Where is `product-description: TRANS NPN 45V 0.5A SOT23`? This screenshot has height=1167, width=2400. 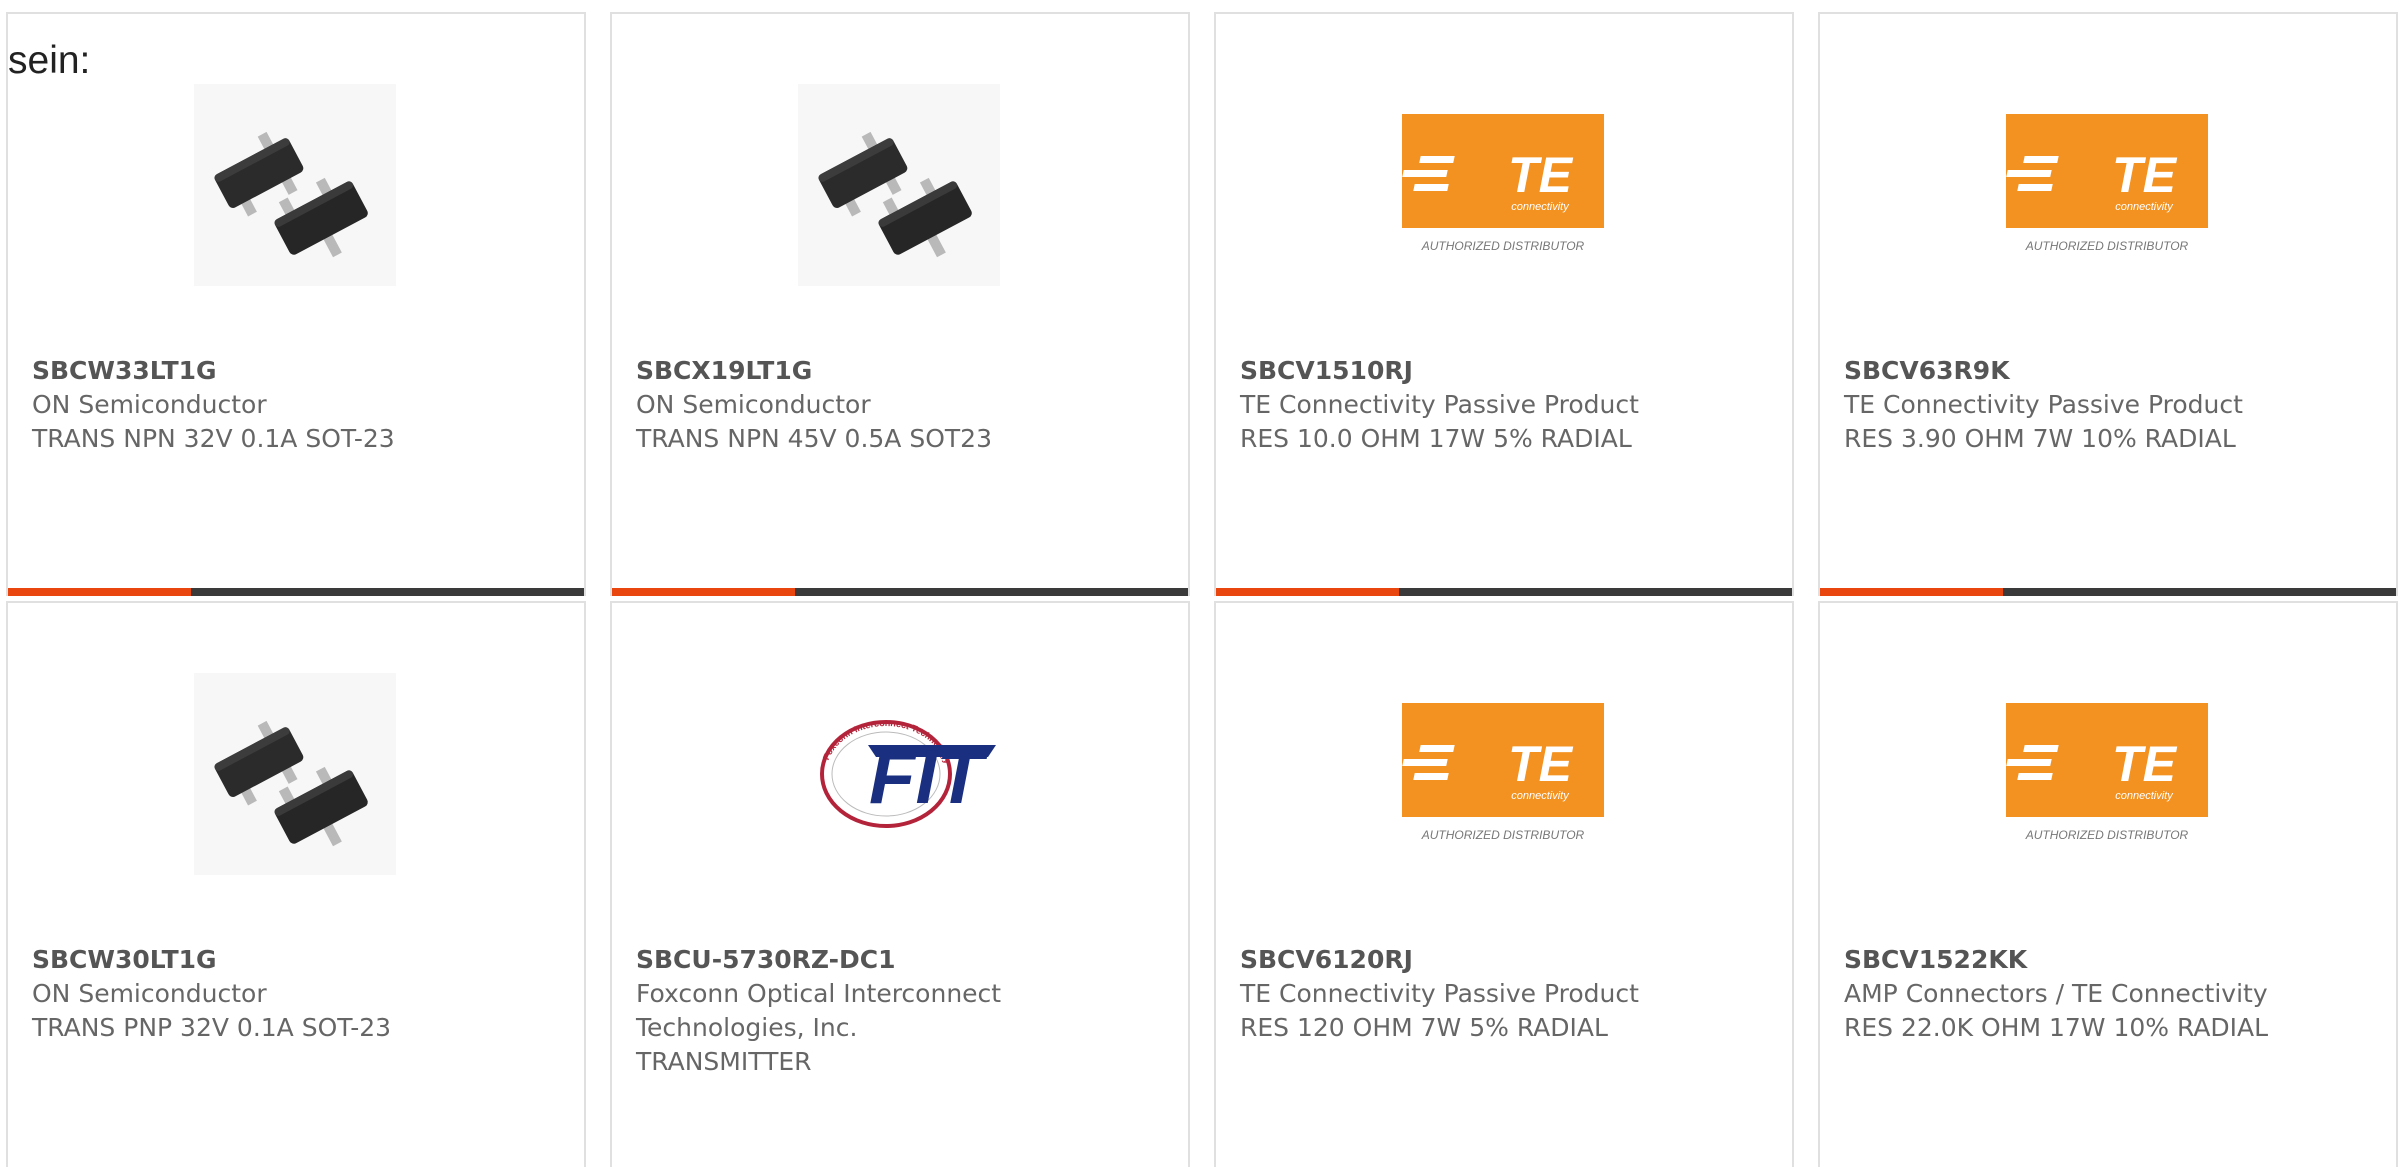 product-description: TRANS NPN 45V 0.5A SOT23 is located at coordinates (814, 438).